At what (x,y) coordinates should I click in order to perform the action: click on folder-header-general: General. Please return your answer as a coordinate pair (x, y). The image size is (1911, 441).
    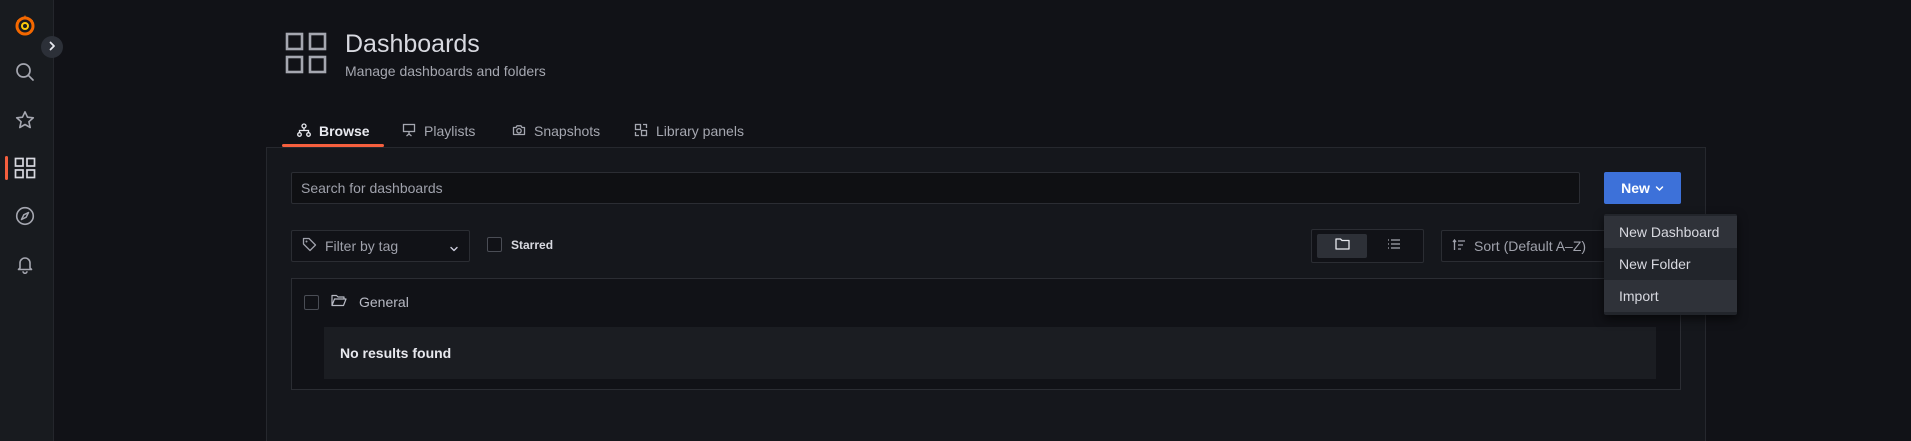
    Looking at the image, I should click on (356, 302).